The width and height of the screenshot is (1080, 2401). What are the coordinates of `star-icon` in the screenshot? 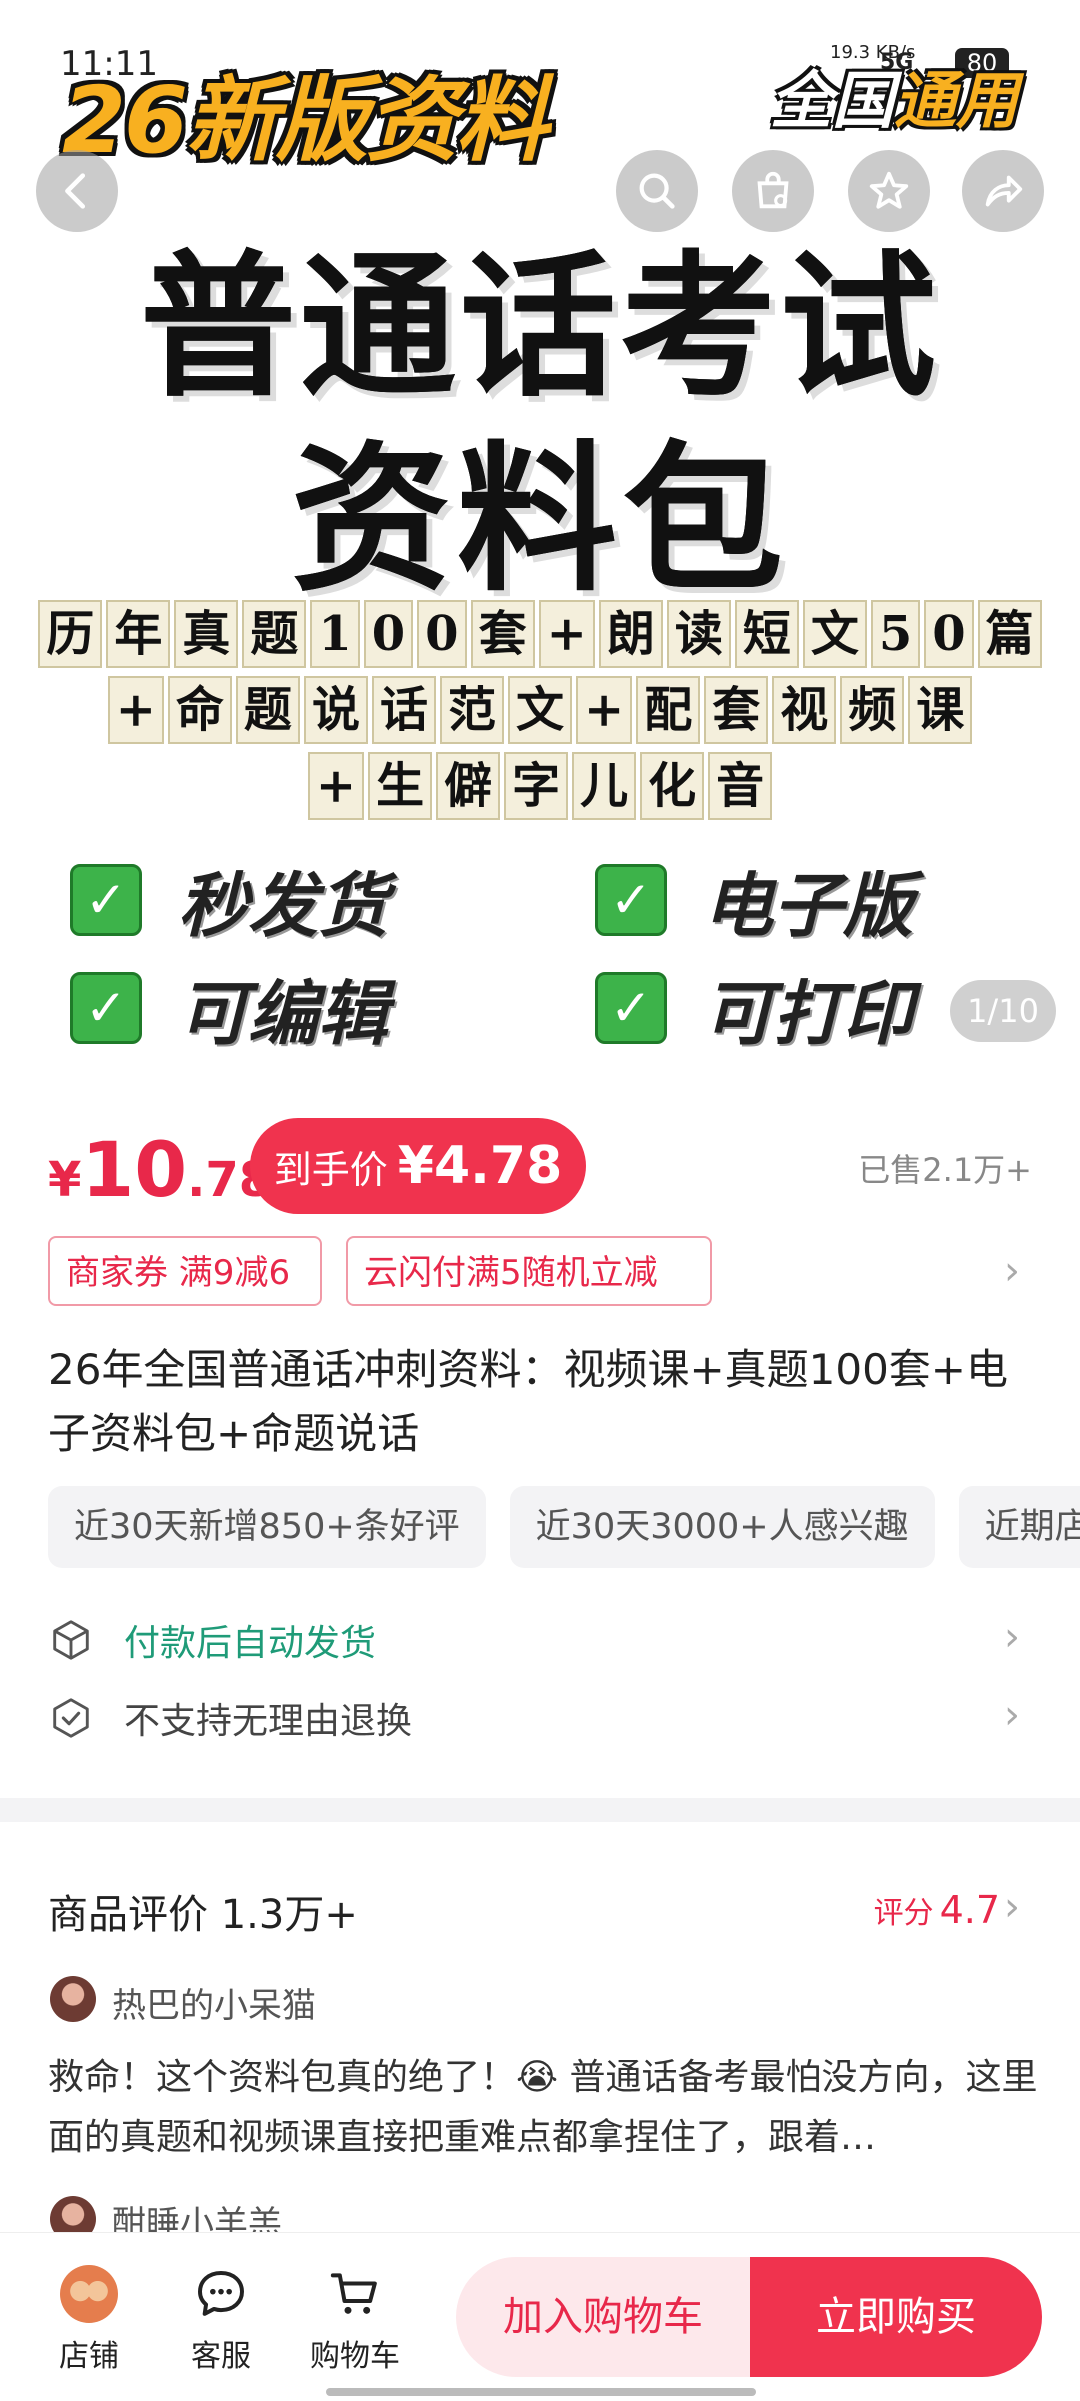 It's located at (889, 190).